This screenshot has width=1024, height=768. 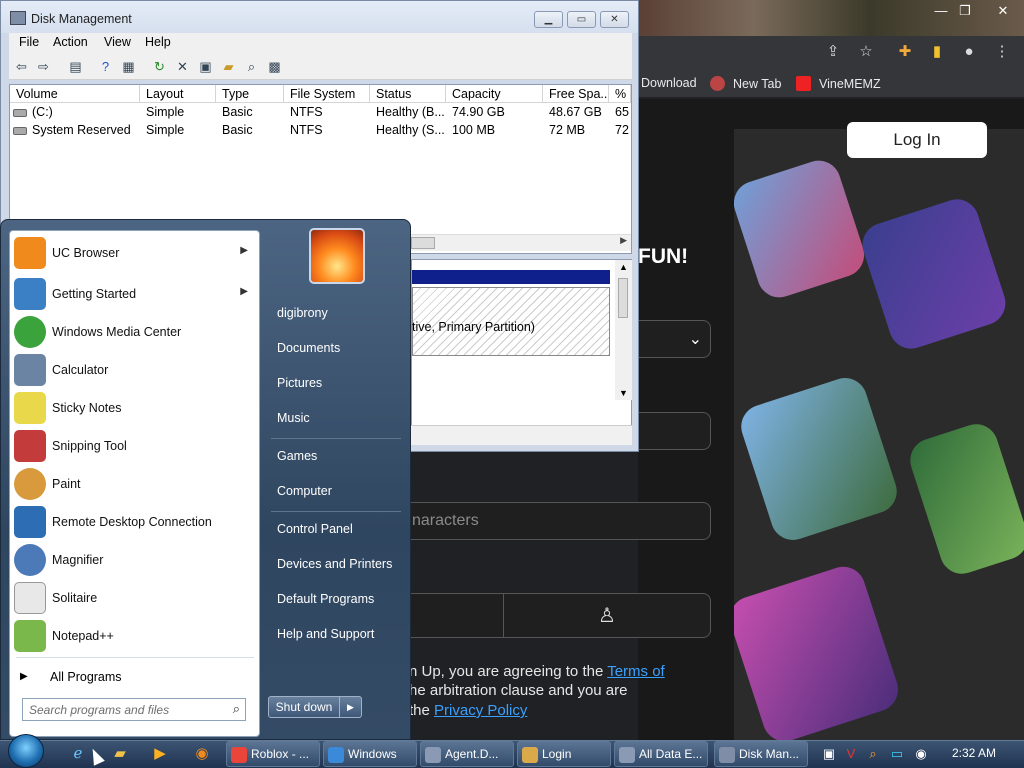 What do you see at coordinates (43, 66) in the screenshot?
I see `forward-icon: ⇨` at bounding box center [43, 66].